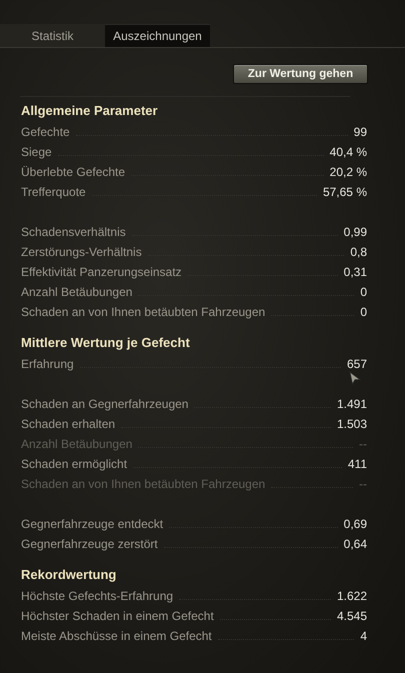  I want to click on tab: Auszeichnungen, so click(157, 35).